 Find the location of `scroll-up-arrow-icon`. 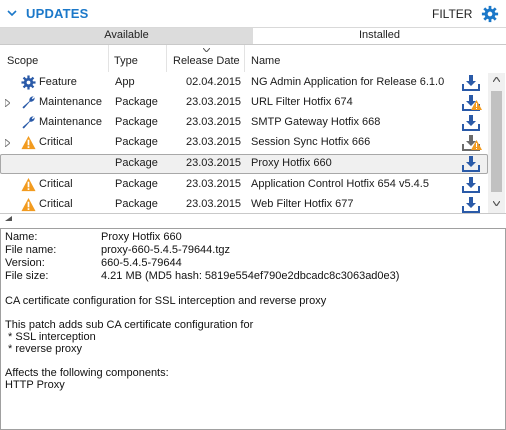

scroll-up-arrow-icon is located at coordinates (496, 79).